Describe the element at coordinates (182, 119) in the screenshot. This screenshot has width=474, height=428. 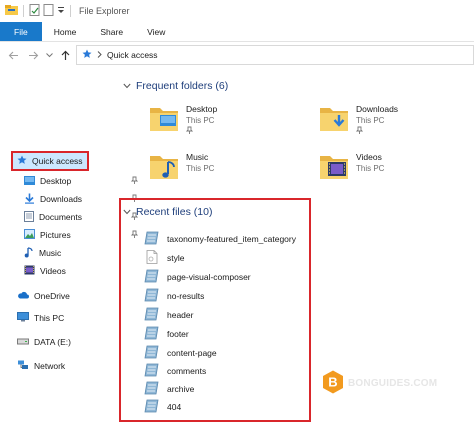
I see `frequent-folder-desktop: Desktop This PC` at that location.